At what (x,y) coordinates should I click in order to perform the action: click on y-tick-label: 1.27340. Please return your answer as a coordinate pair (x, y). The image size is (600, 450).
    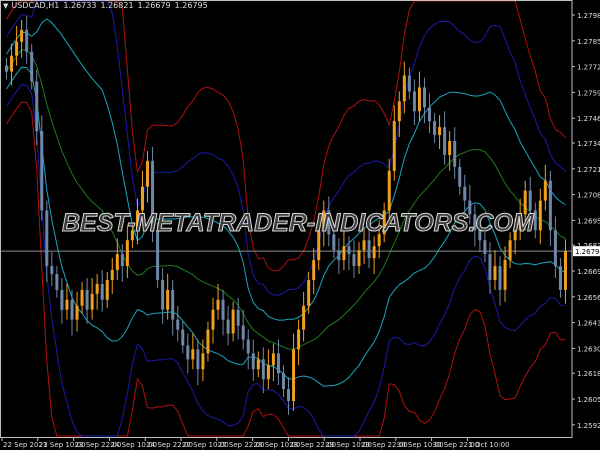
    Looking at the image, I should click on (588, 144).